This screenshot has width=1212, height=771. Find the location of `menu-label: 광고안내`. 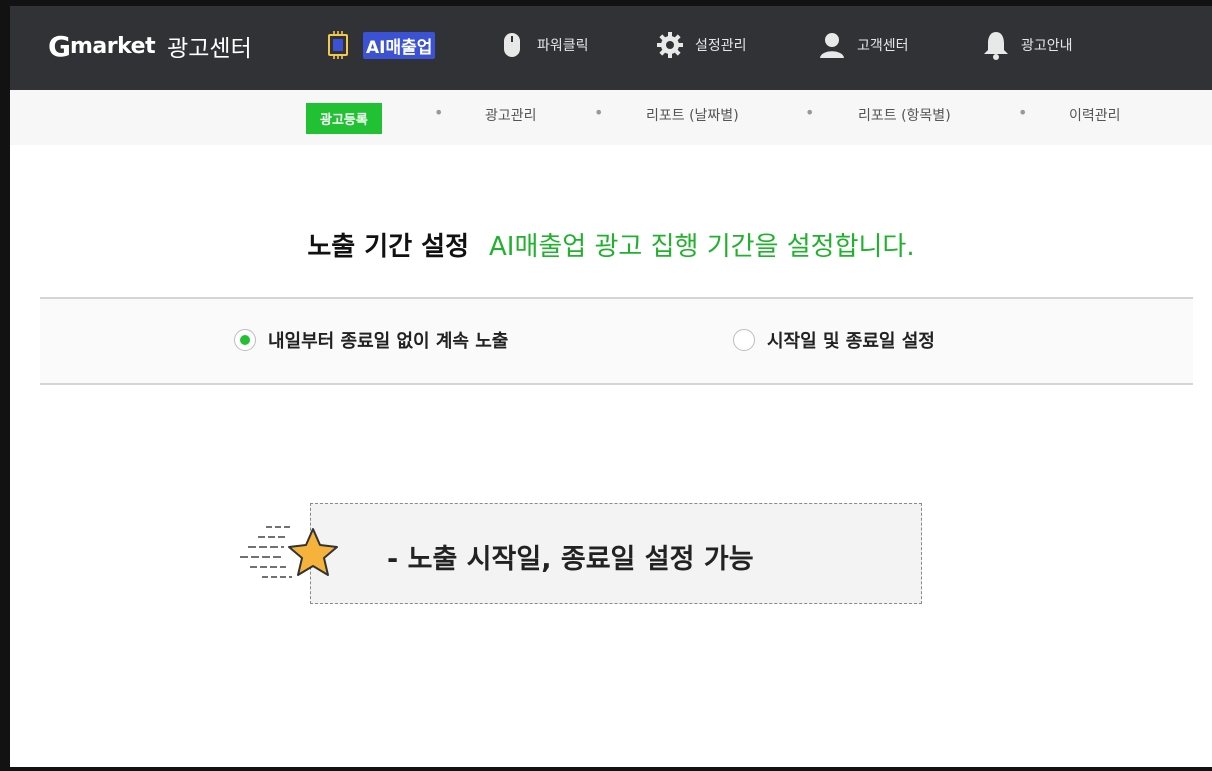

menu-label: 광고안내 is located at coordinates (1047, 46).